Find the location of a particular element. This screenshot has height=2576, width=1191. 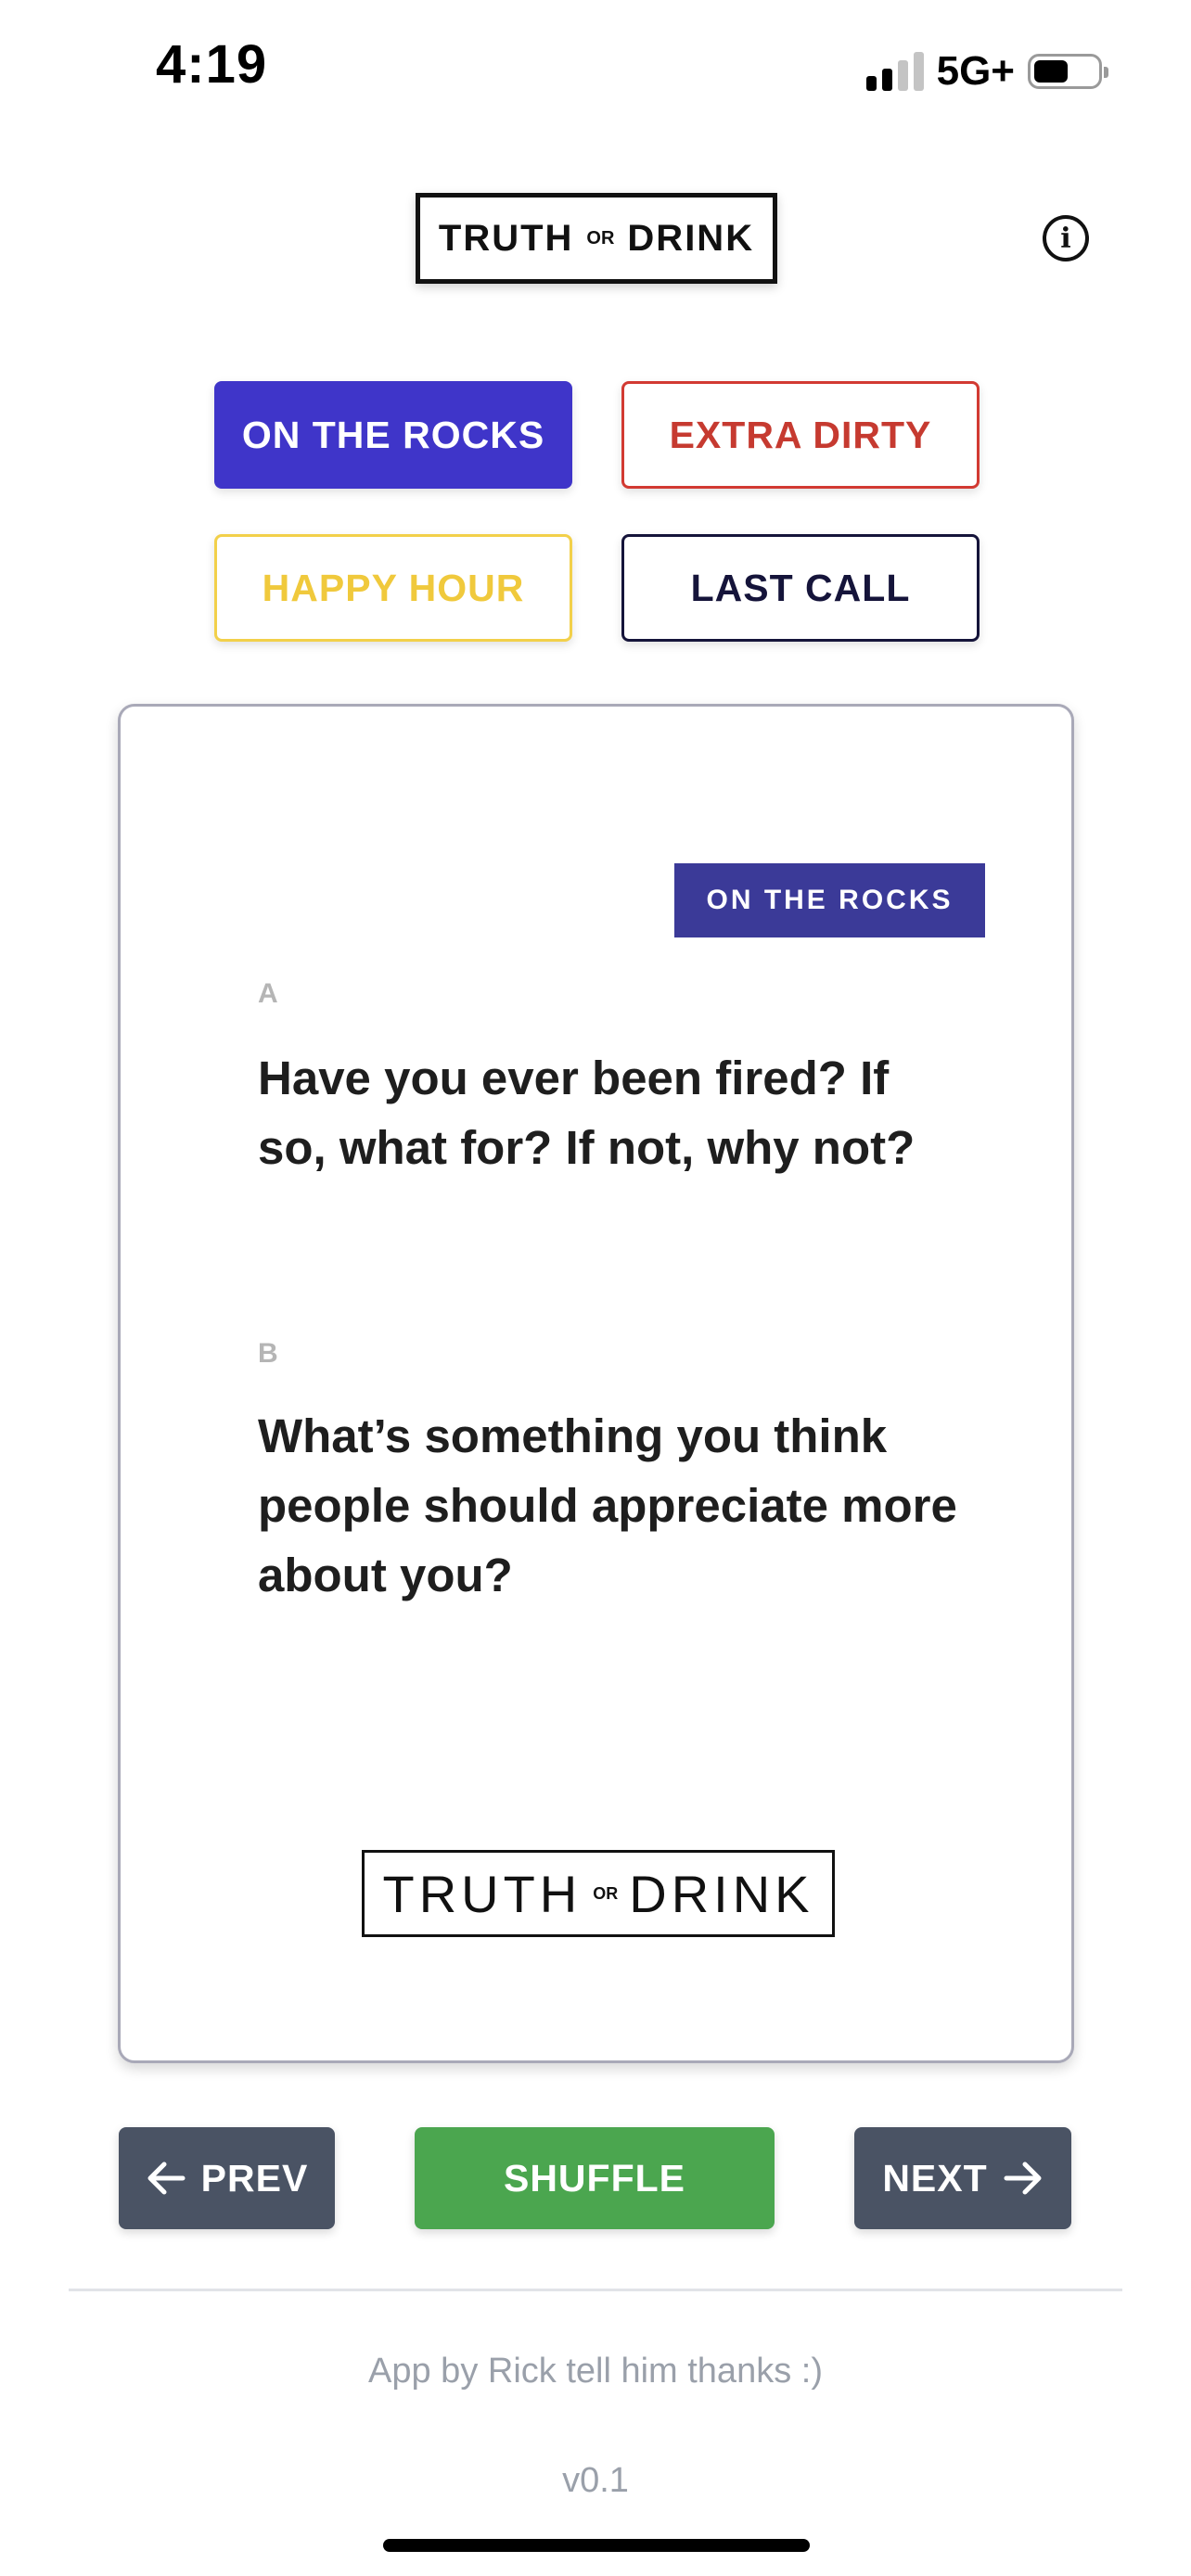

category-extra-dirty-button: EXTRA DIRTY is located at coordinates (801, 435).